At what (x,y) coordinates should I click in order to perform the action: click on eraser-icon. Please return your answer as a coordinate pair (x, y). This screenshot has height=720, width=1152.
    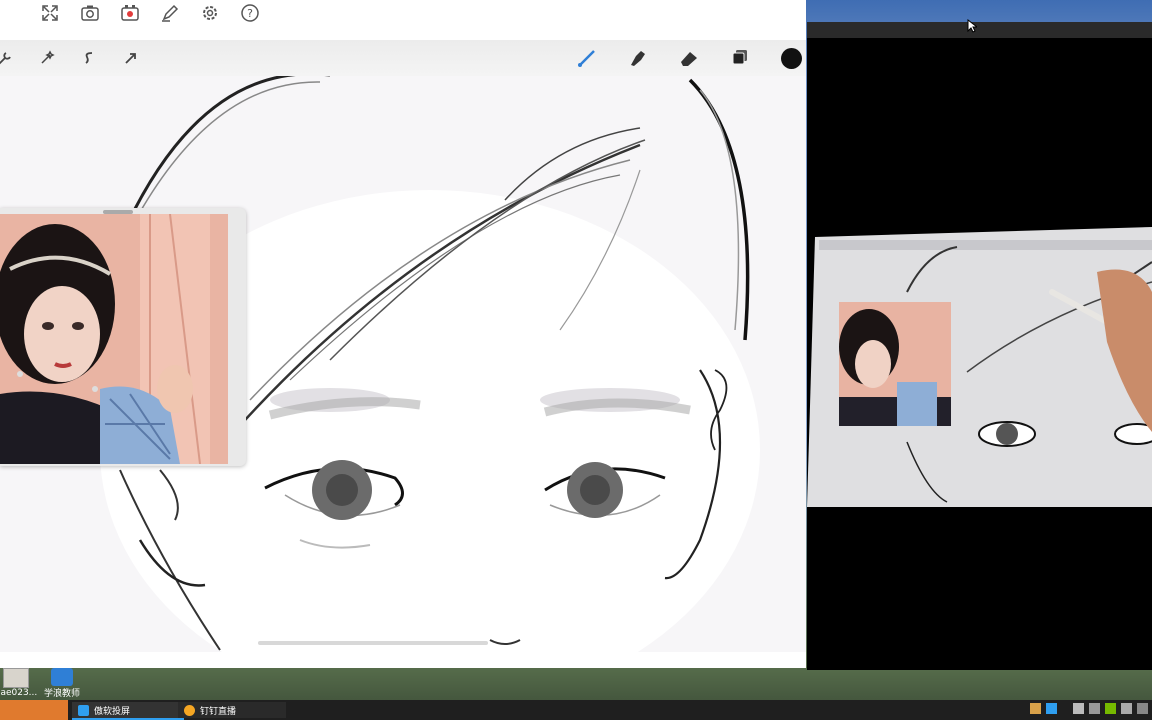
    Looking at the image, I should click on (689, 58).